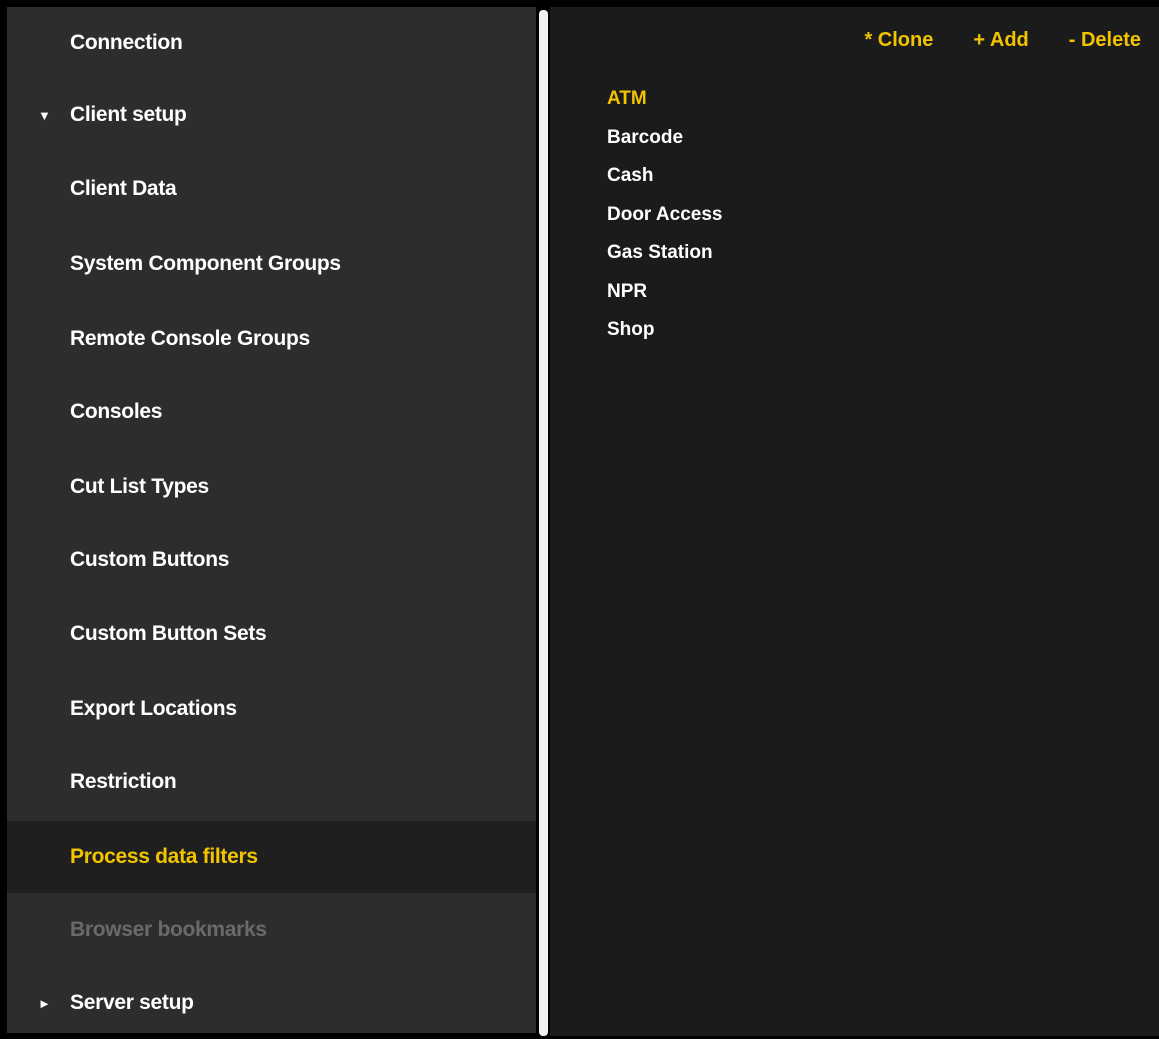  What do you see at coordinates (190, 338) in the screenshot?
I see `sidebar-item-label: Remote Console Groups` at bounding box center [190, 338].